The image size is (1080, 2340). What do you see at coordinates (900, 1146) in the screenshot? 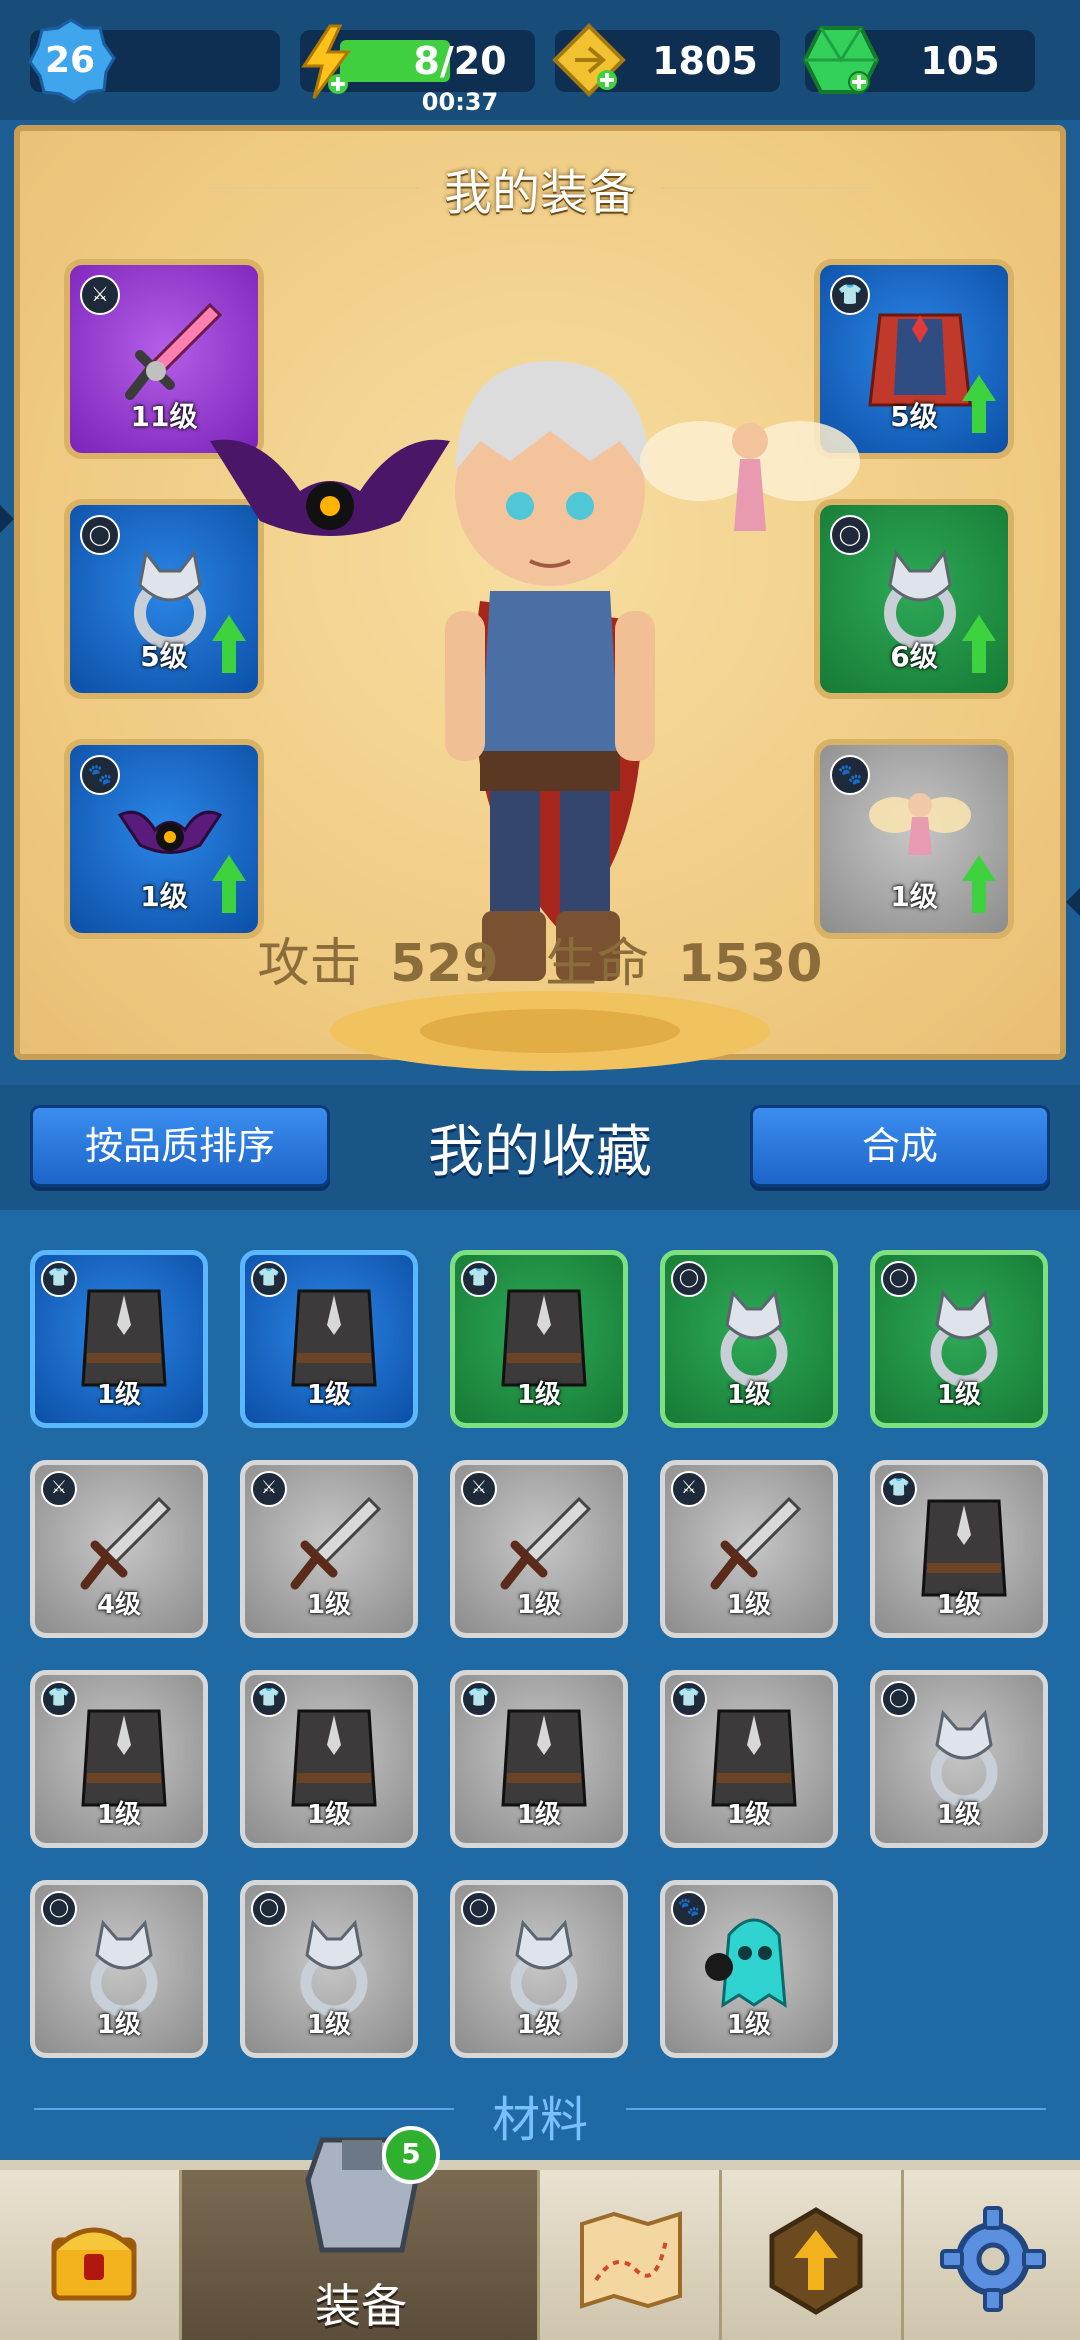
I see `merge-button: 合成` at bounding box center [900, 1146].